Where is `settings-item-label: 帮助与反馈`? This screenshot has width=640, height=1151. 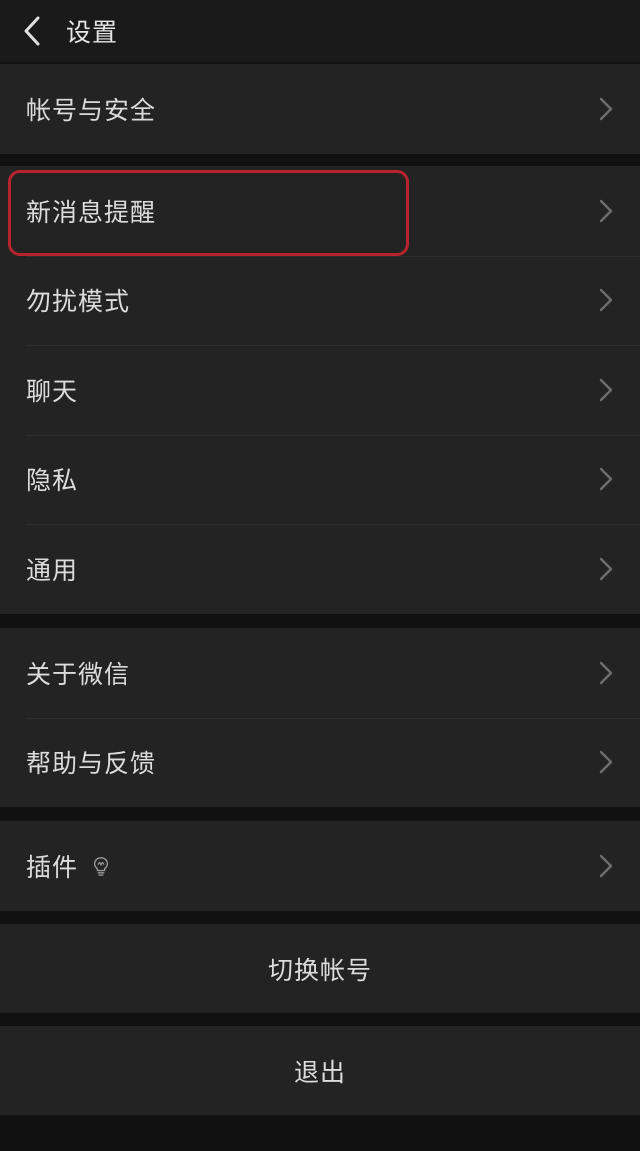
settings-item-label: 帮助与反馈 is located at coordinates (91, 764).